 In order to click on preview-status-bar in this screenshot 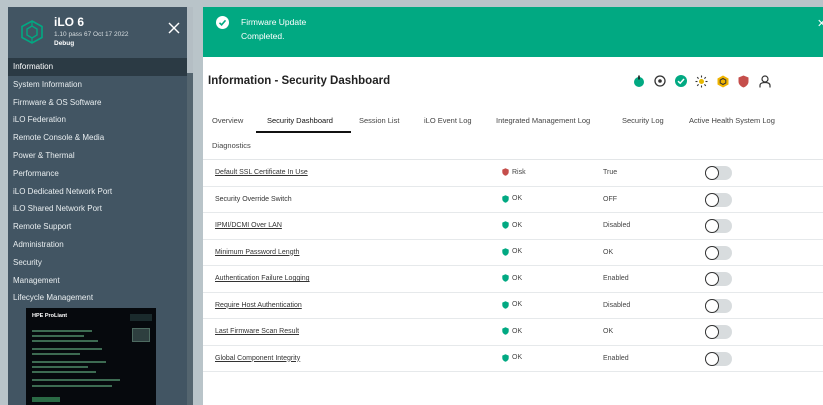, I will do `click(46, 399)`.